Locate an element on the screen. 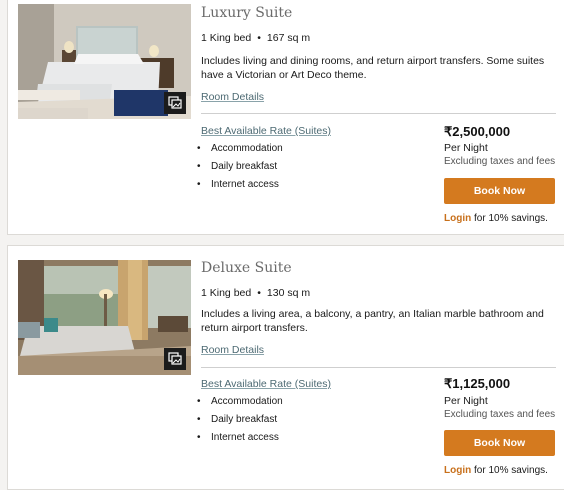  room-size: 130 sq m is located at coordinates (288, 293).